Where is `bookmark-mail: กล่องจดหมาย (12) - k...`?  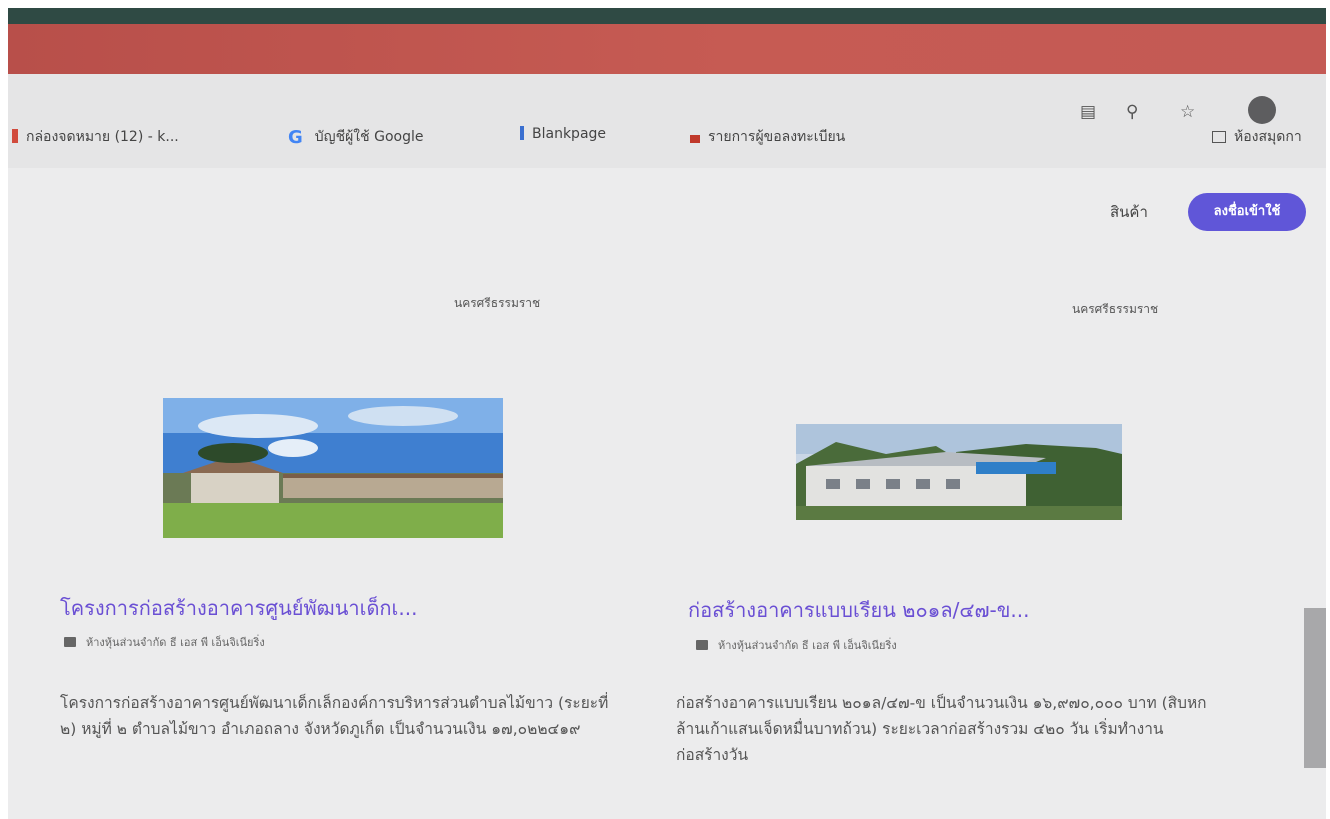
bookmark-mail: กล่องจดหมาย (12) - k... is located at coordinates (95, 137).